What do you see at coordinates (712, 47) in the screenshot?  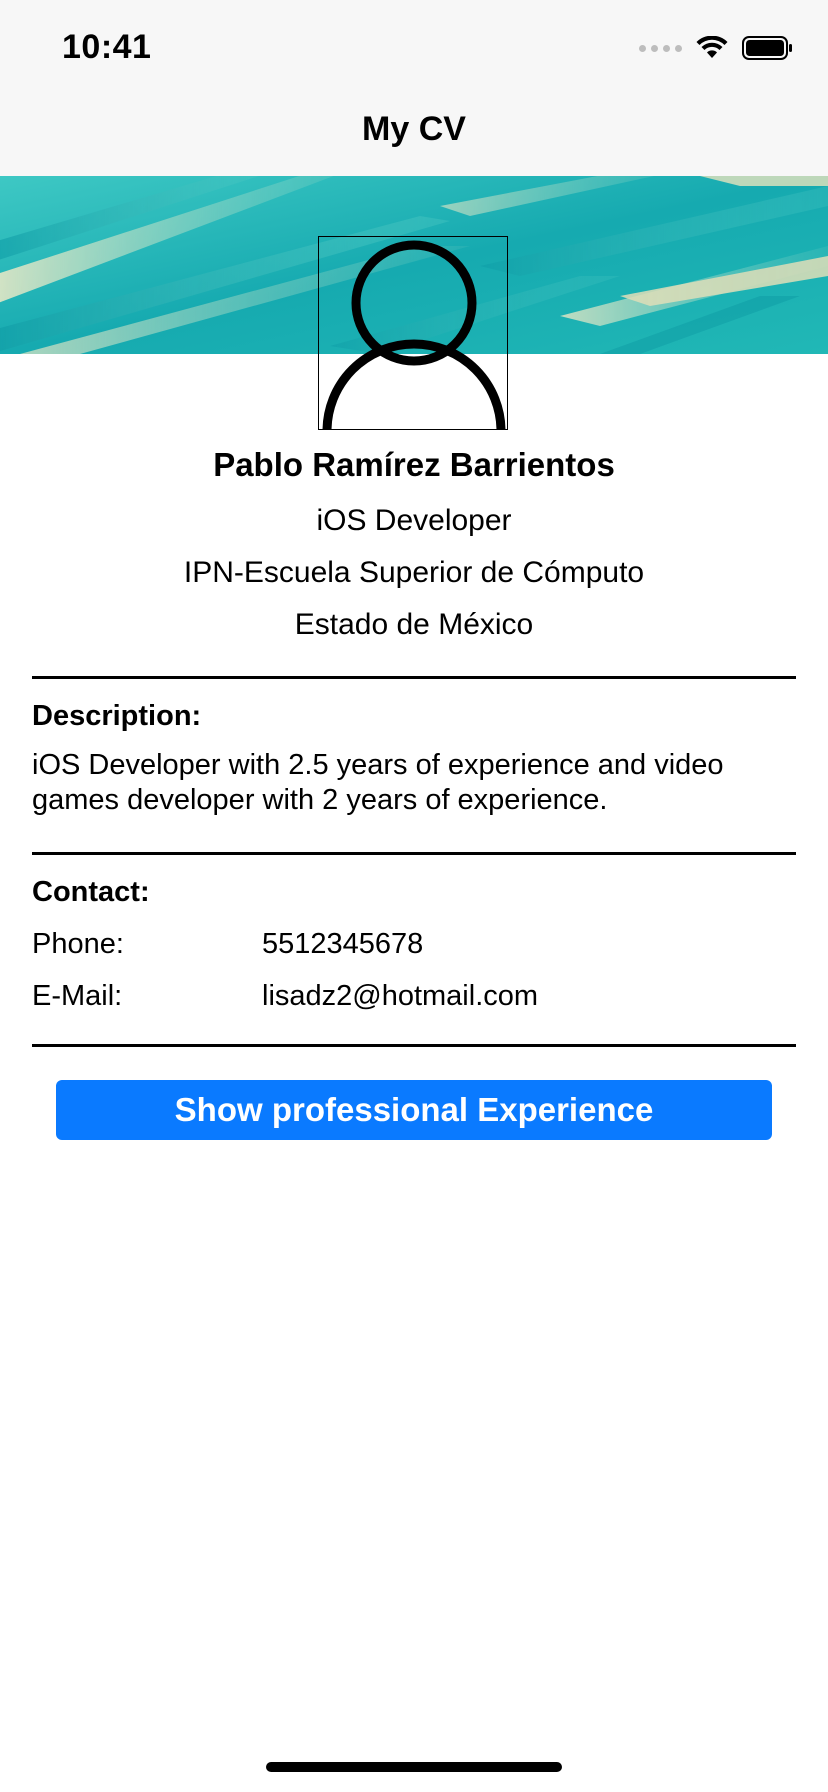 I see `wifi-icon` at bounding box center [712, 47].